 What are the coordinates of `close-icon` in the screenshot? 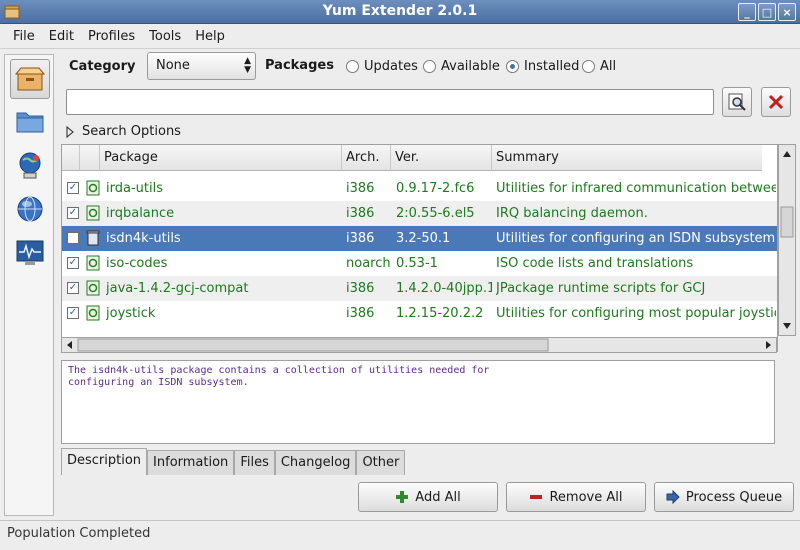 It's located at (776, 102).